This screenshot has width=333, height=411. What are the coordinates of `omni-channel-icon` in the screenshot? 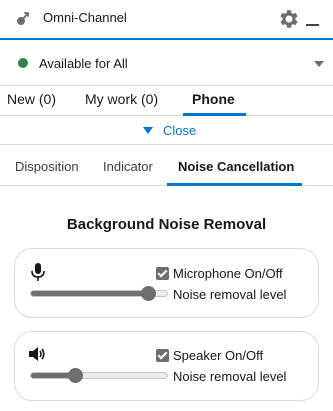 It's located at (23, 18).